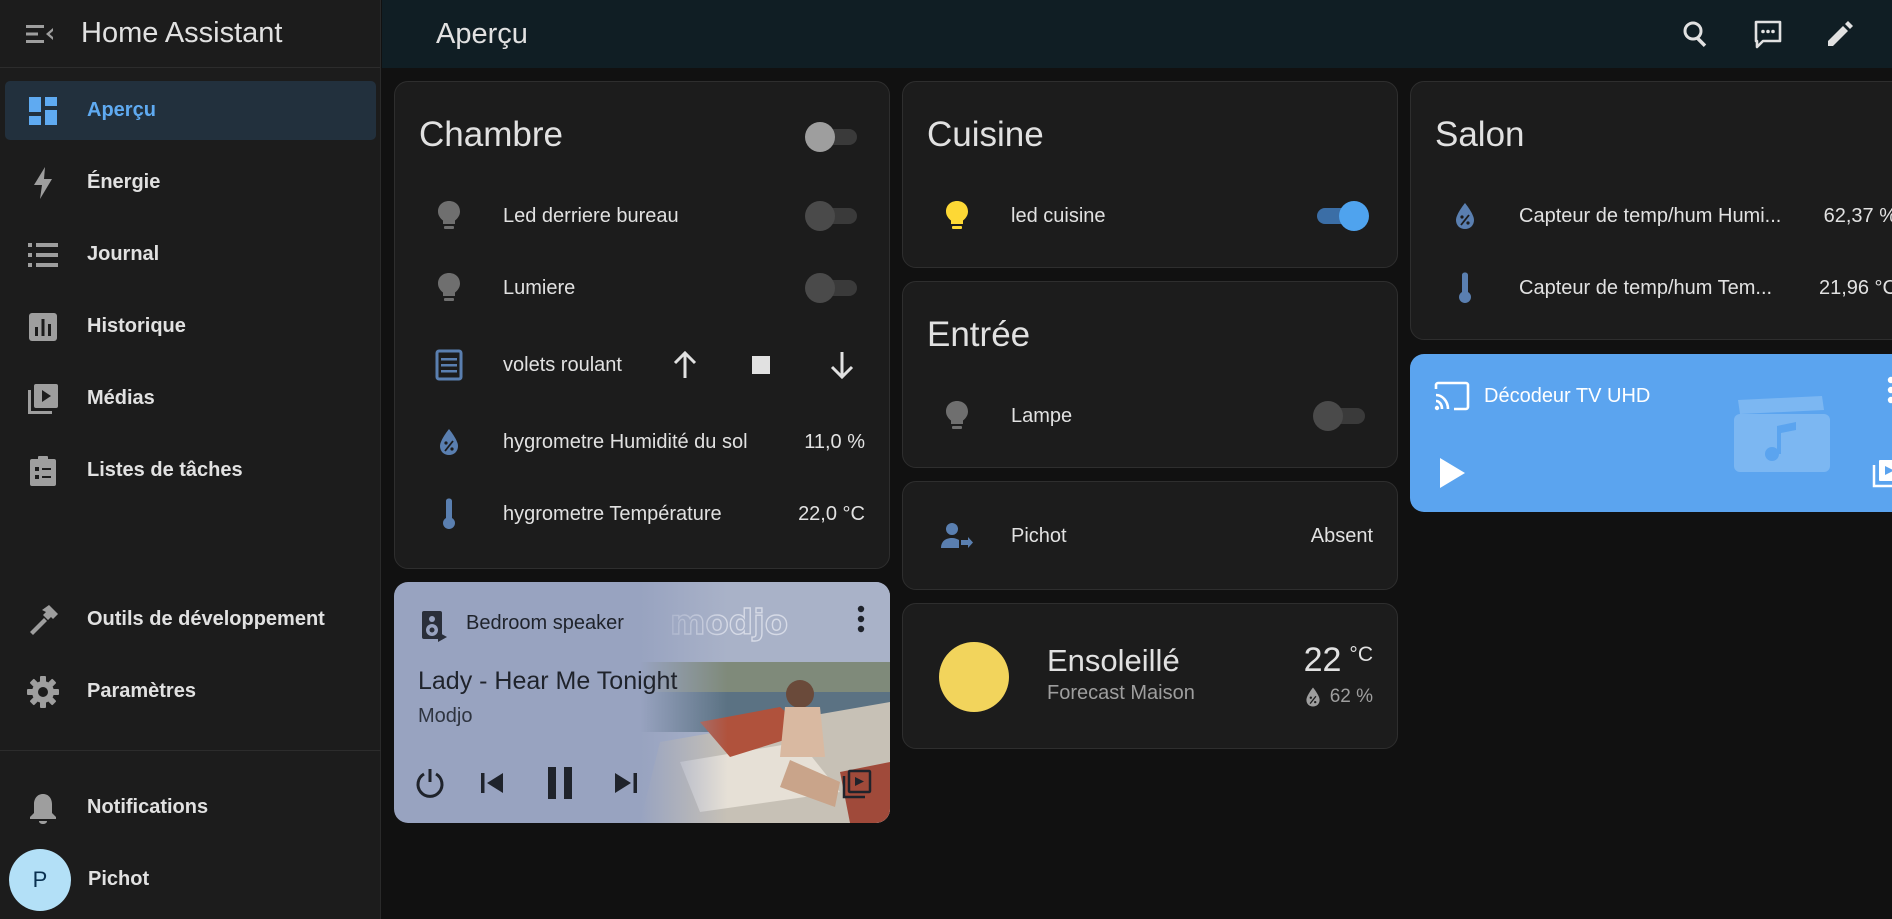 The height and width of the screenshot is (919, 1892). What do you see at coordinates (1480, 134) in the screenshot?
I see `card-title: Salon` at bounding box center [1480, 134].